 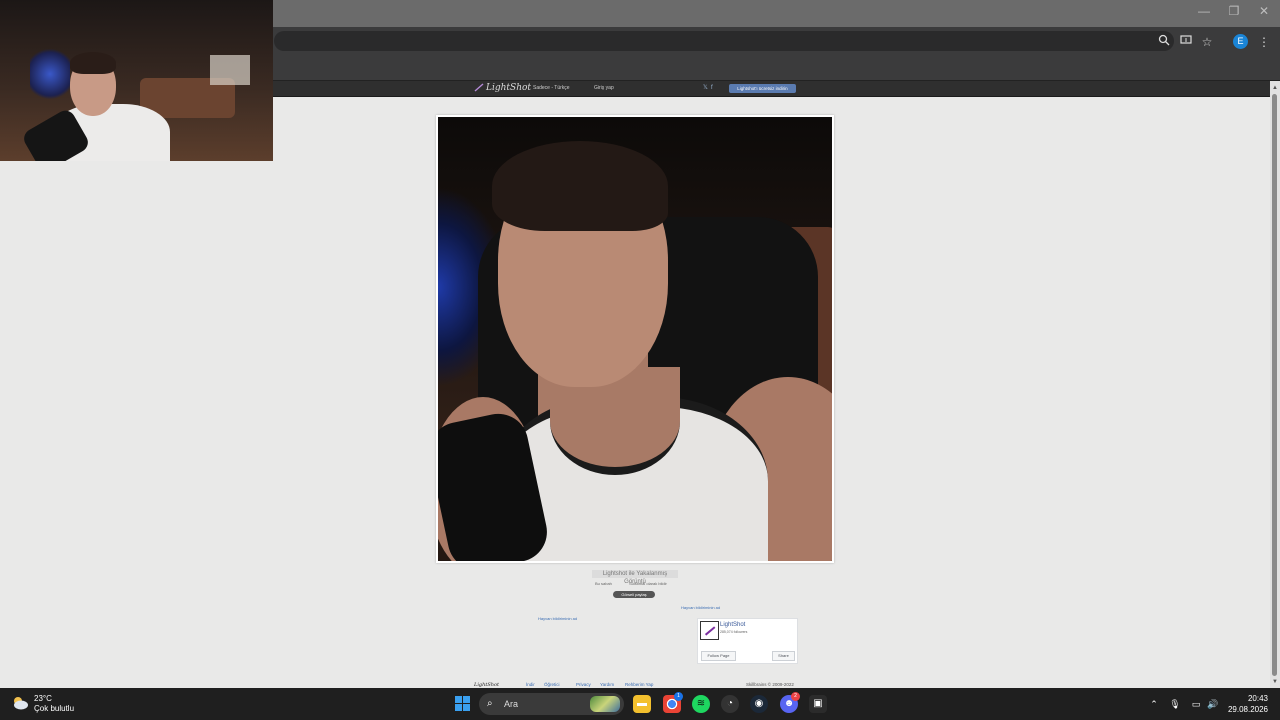 What do you see at coordinates (1249, 699) in the screenshot?
I see `clock-time: 20:43` at bounding box center [1249, 699].